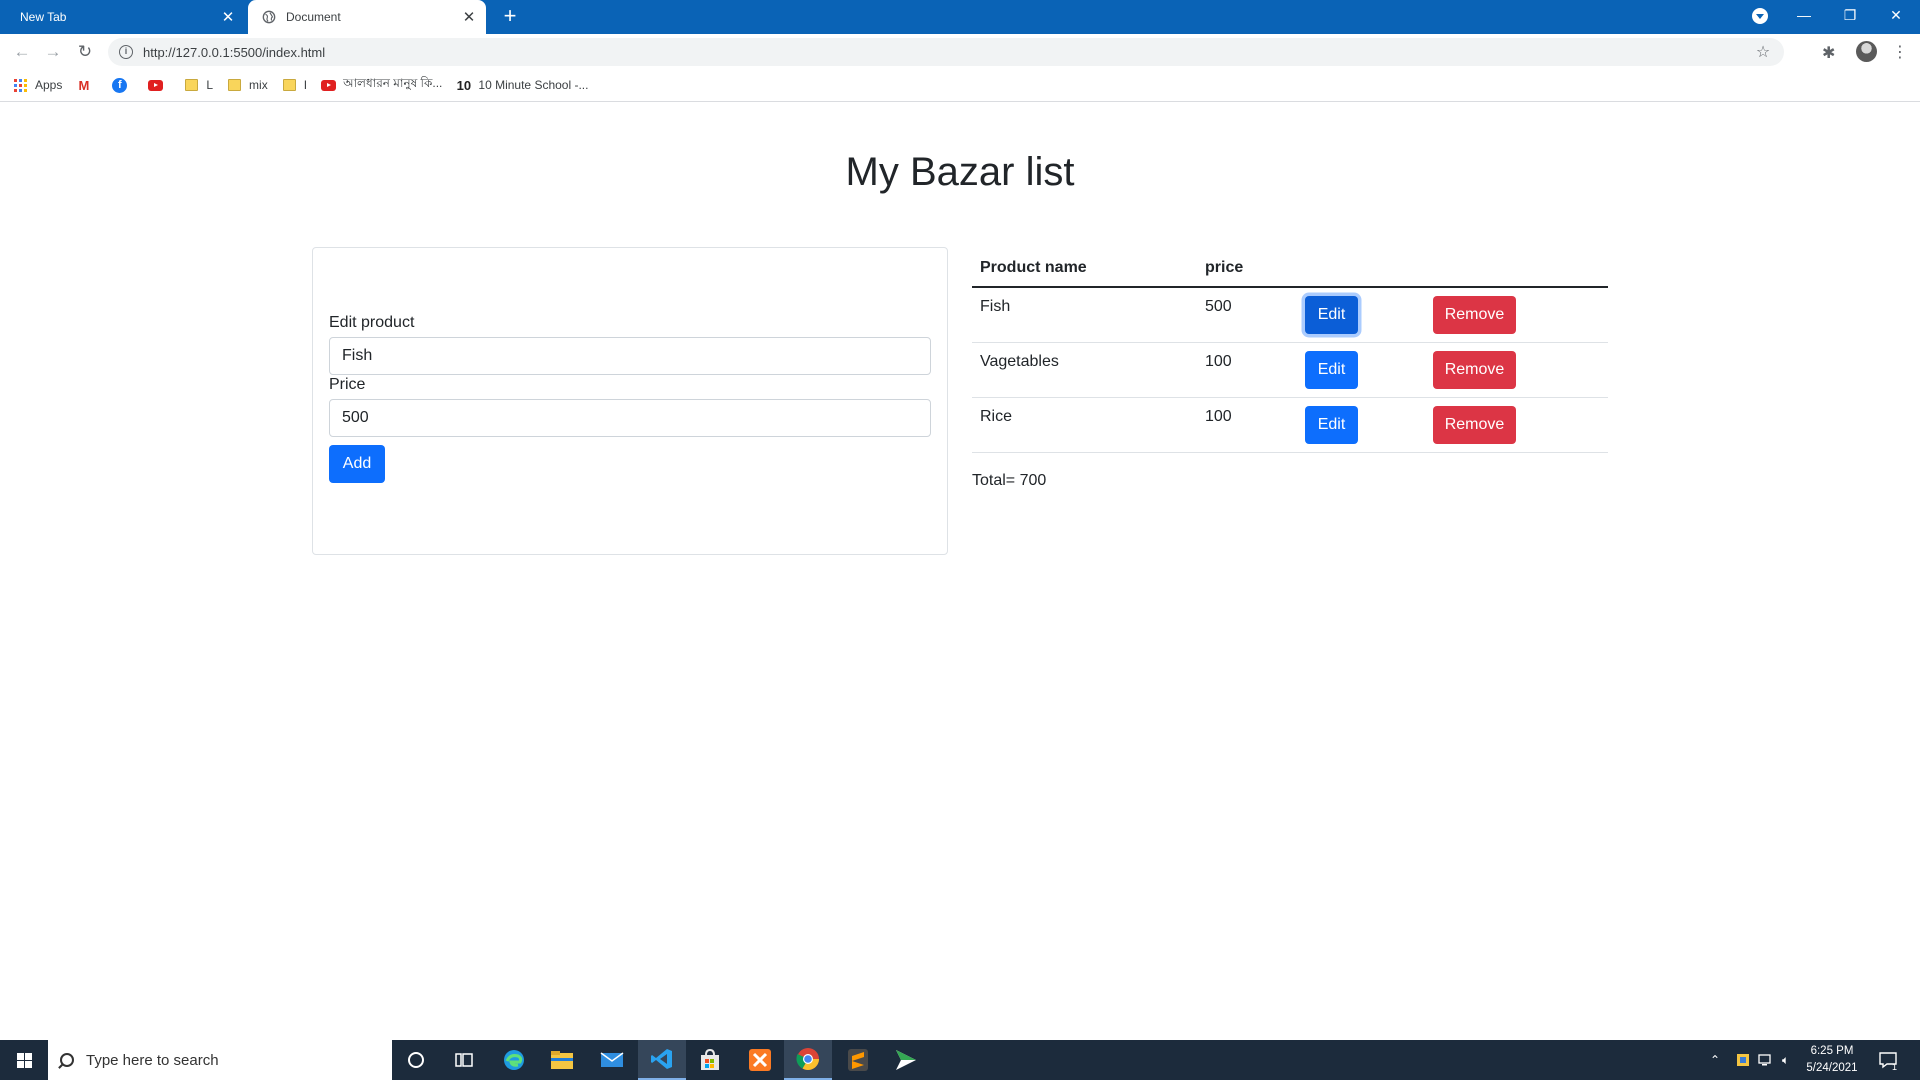 This screenshot has height=1080, width=1920. What do you see at coordinates (1760, 16) in the screenshot?
I see `tab-search-icon` at bounding box center [1760, 16].